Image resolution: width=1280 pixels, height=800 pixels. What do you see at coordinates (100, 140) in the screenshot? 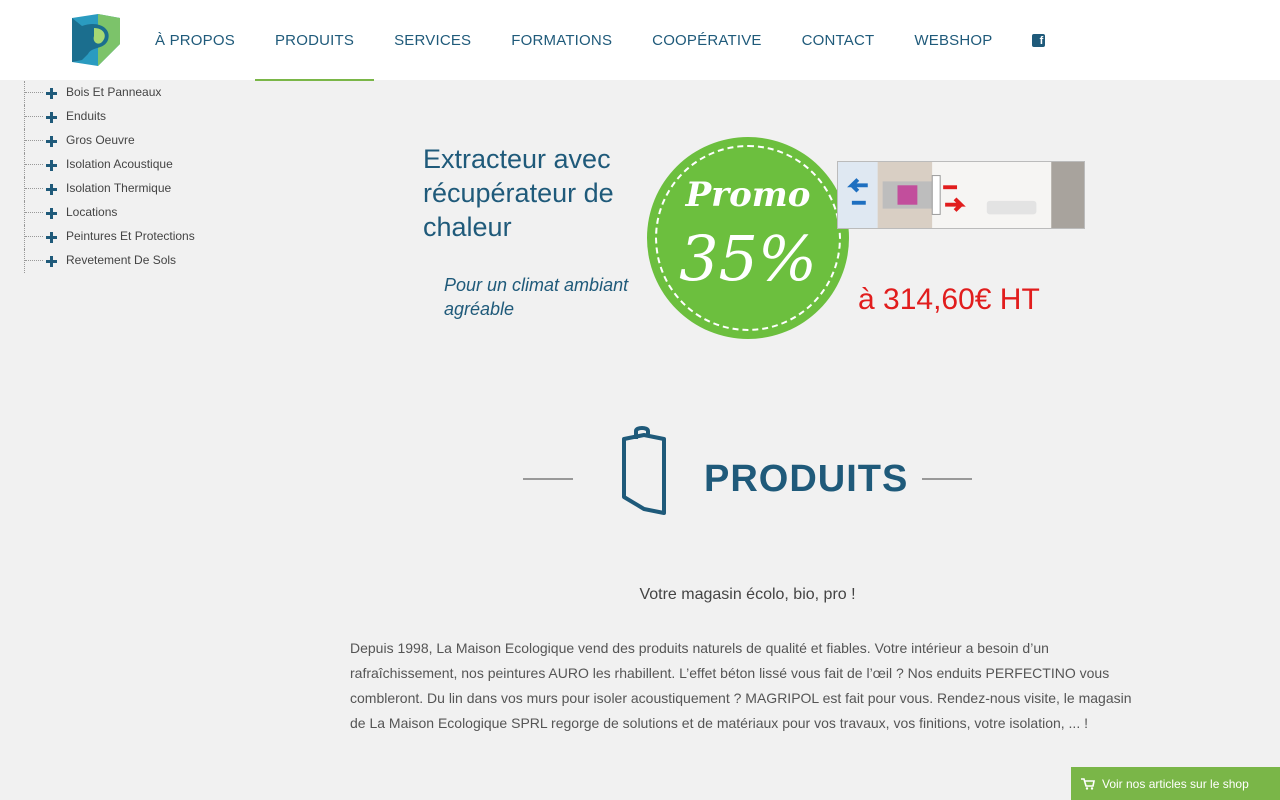
I see `tree-item-label: Gros Oeuvre` at bounding box center [100, 140].